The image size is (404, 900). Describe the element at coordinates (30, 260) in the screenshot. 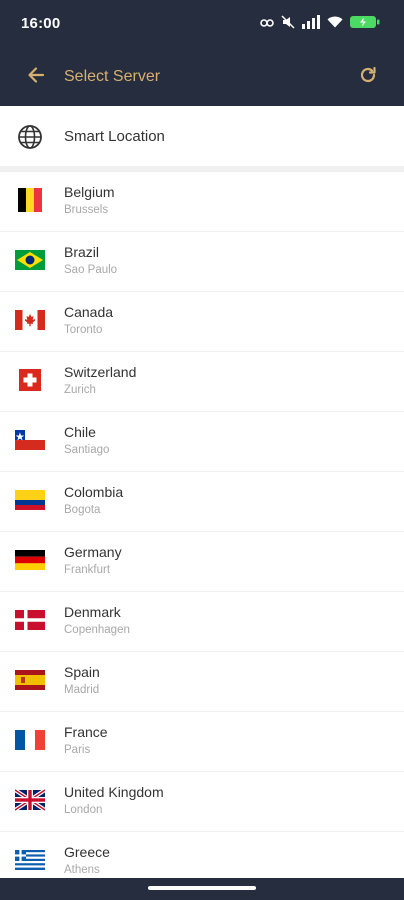

I see `brazil-flag-icon` at that location.